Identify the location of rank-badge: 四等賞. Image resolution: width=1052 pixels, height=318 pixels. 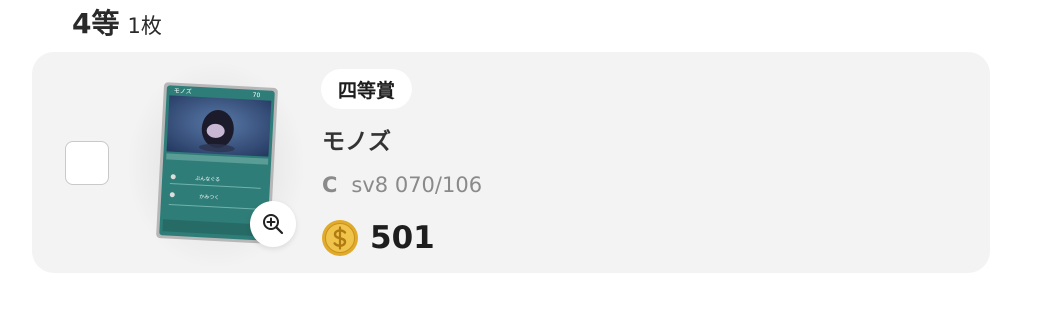
(367, 89).